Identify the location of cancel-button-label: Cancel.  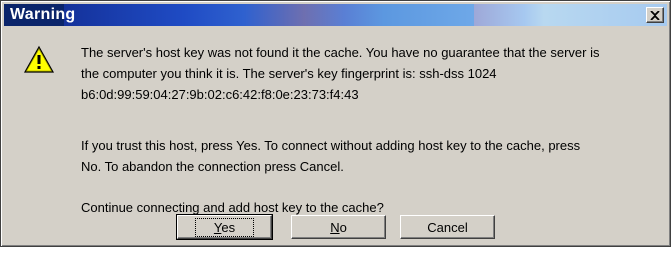
(447, 227).